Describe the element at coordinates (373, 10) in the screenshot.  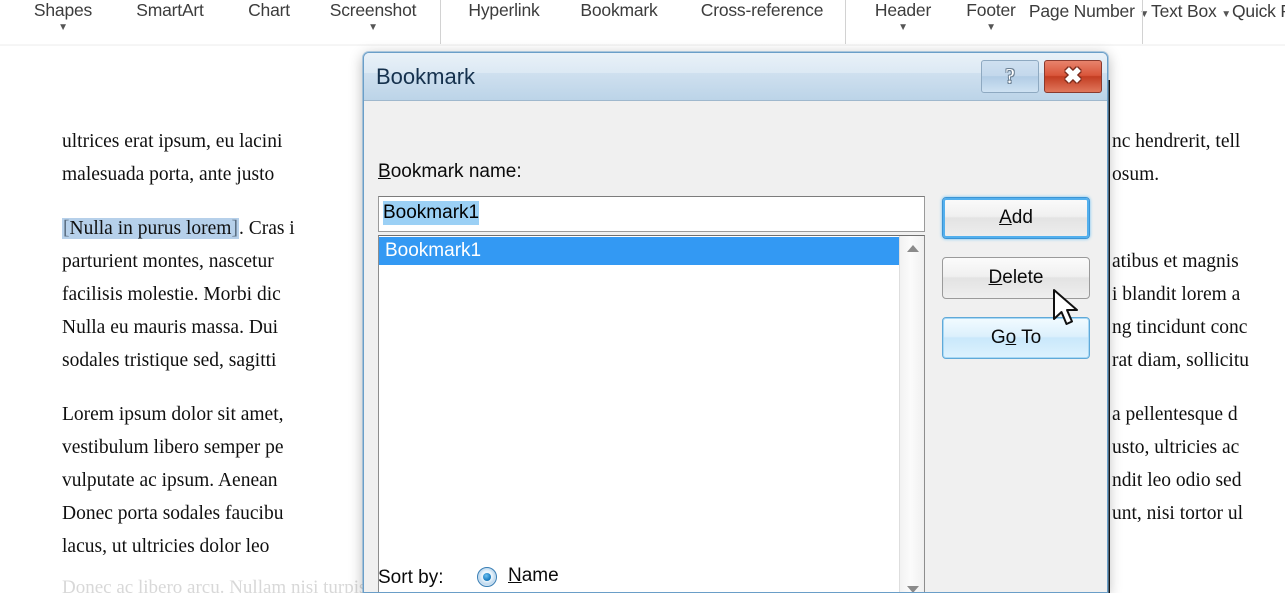
I see `ribbon-label-screenshot: Screenshot` at that location.